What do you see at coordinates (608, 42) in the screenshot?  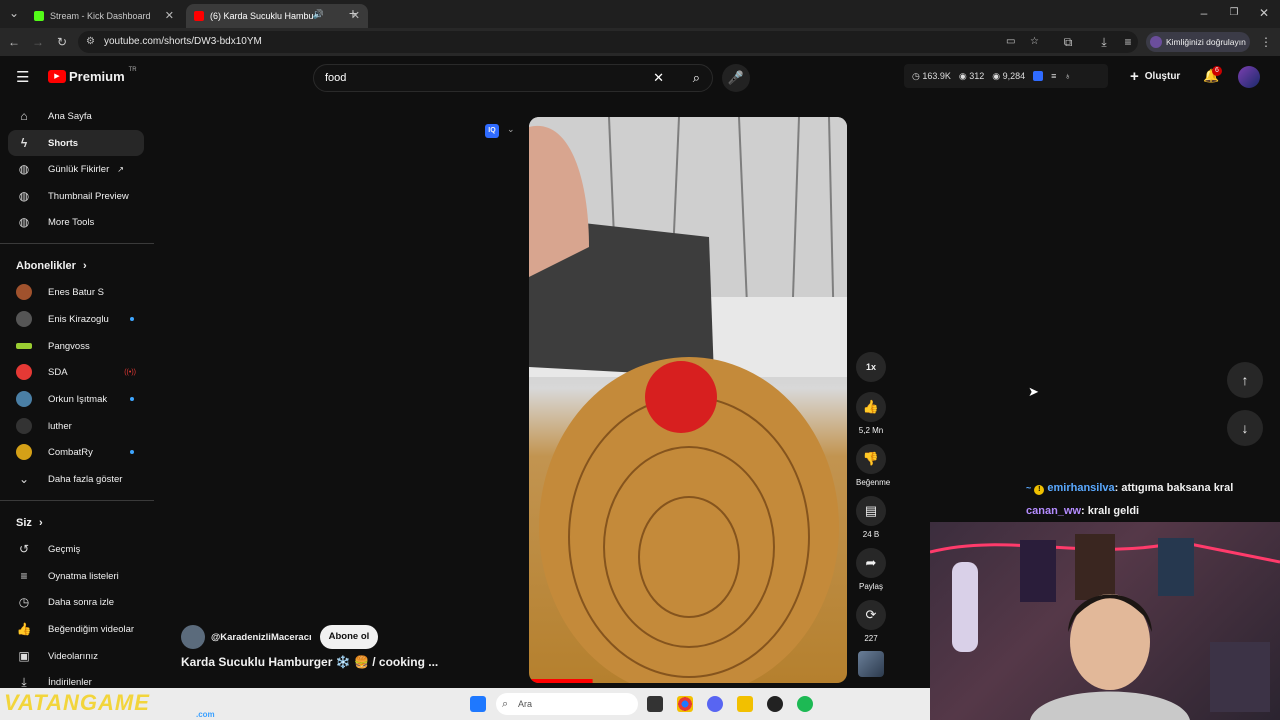 I see `address-bar: ⚙ youtube.com/shorts/DW3-bdx10YM ▭ ☆` at bounding box center [608, 42].